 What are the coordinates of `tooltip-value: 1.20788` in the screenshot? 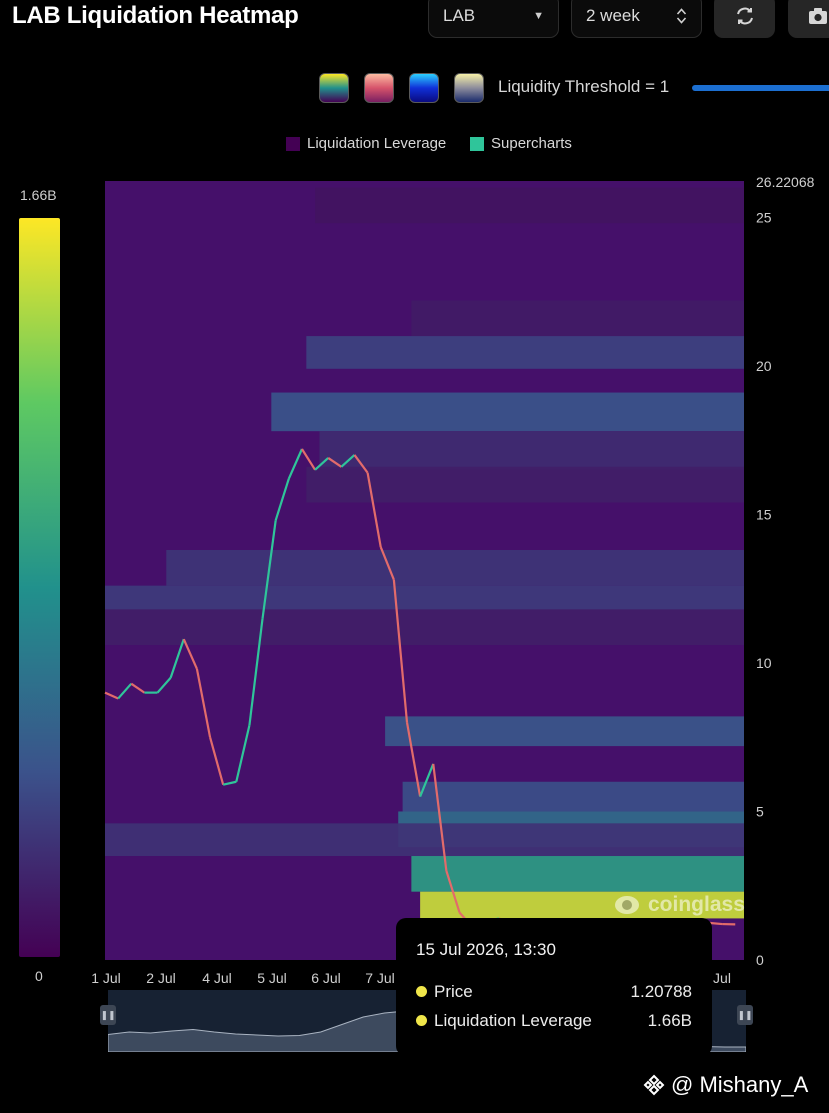 It's located at (661, 991).